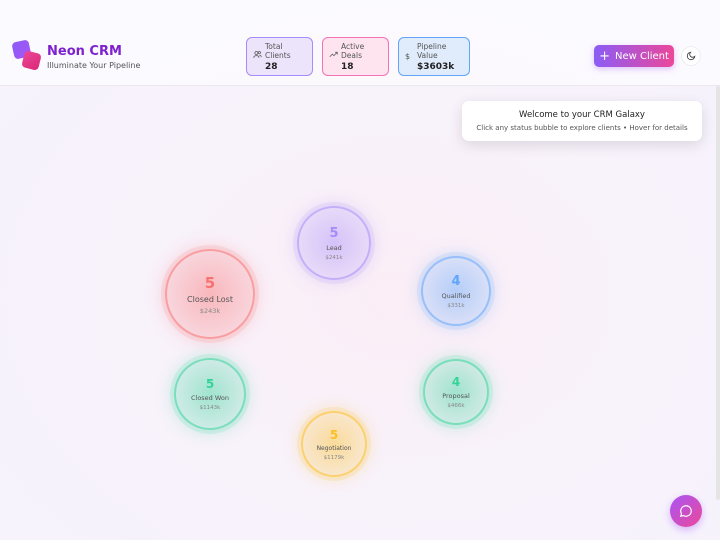  Describe the element at coordinates (582, 115) in the screenshot. I see `welcome-title: Welcome to your CRM Galaxy` at that location.